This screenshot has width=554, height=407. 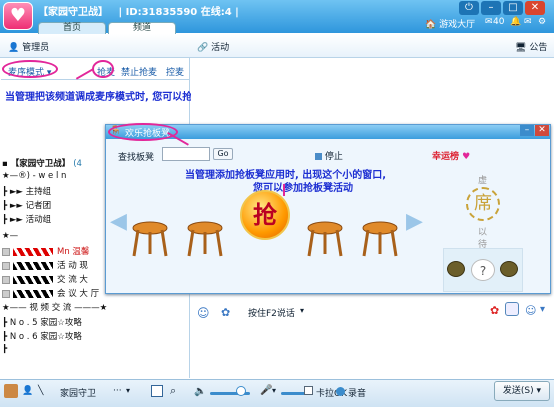 I want to click on tab-home: 首页, so click(x=72, y=28).